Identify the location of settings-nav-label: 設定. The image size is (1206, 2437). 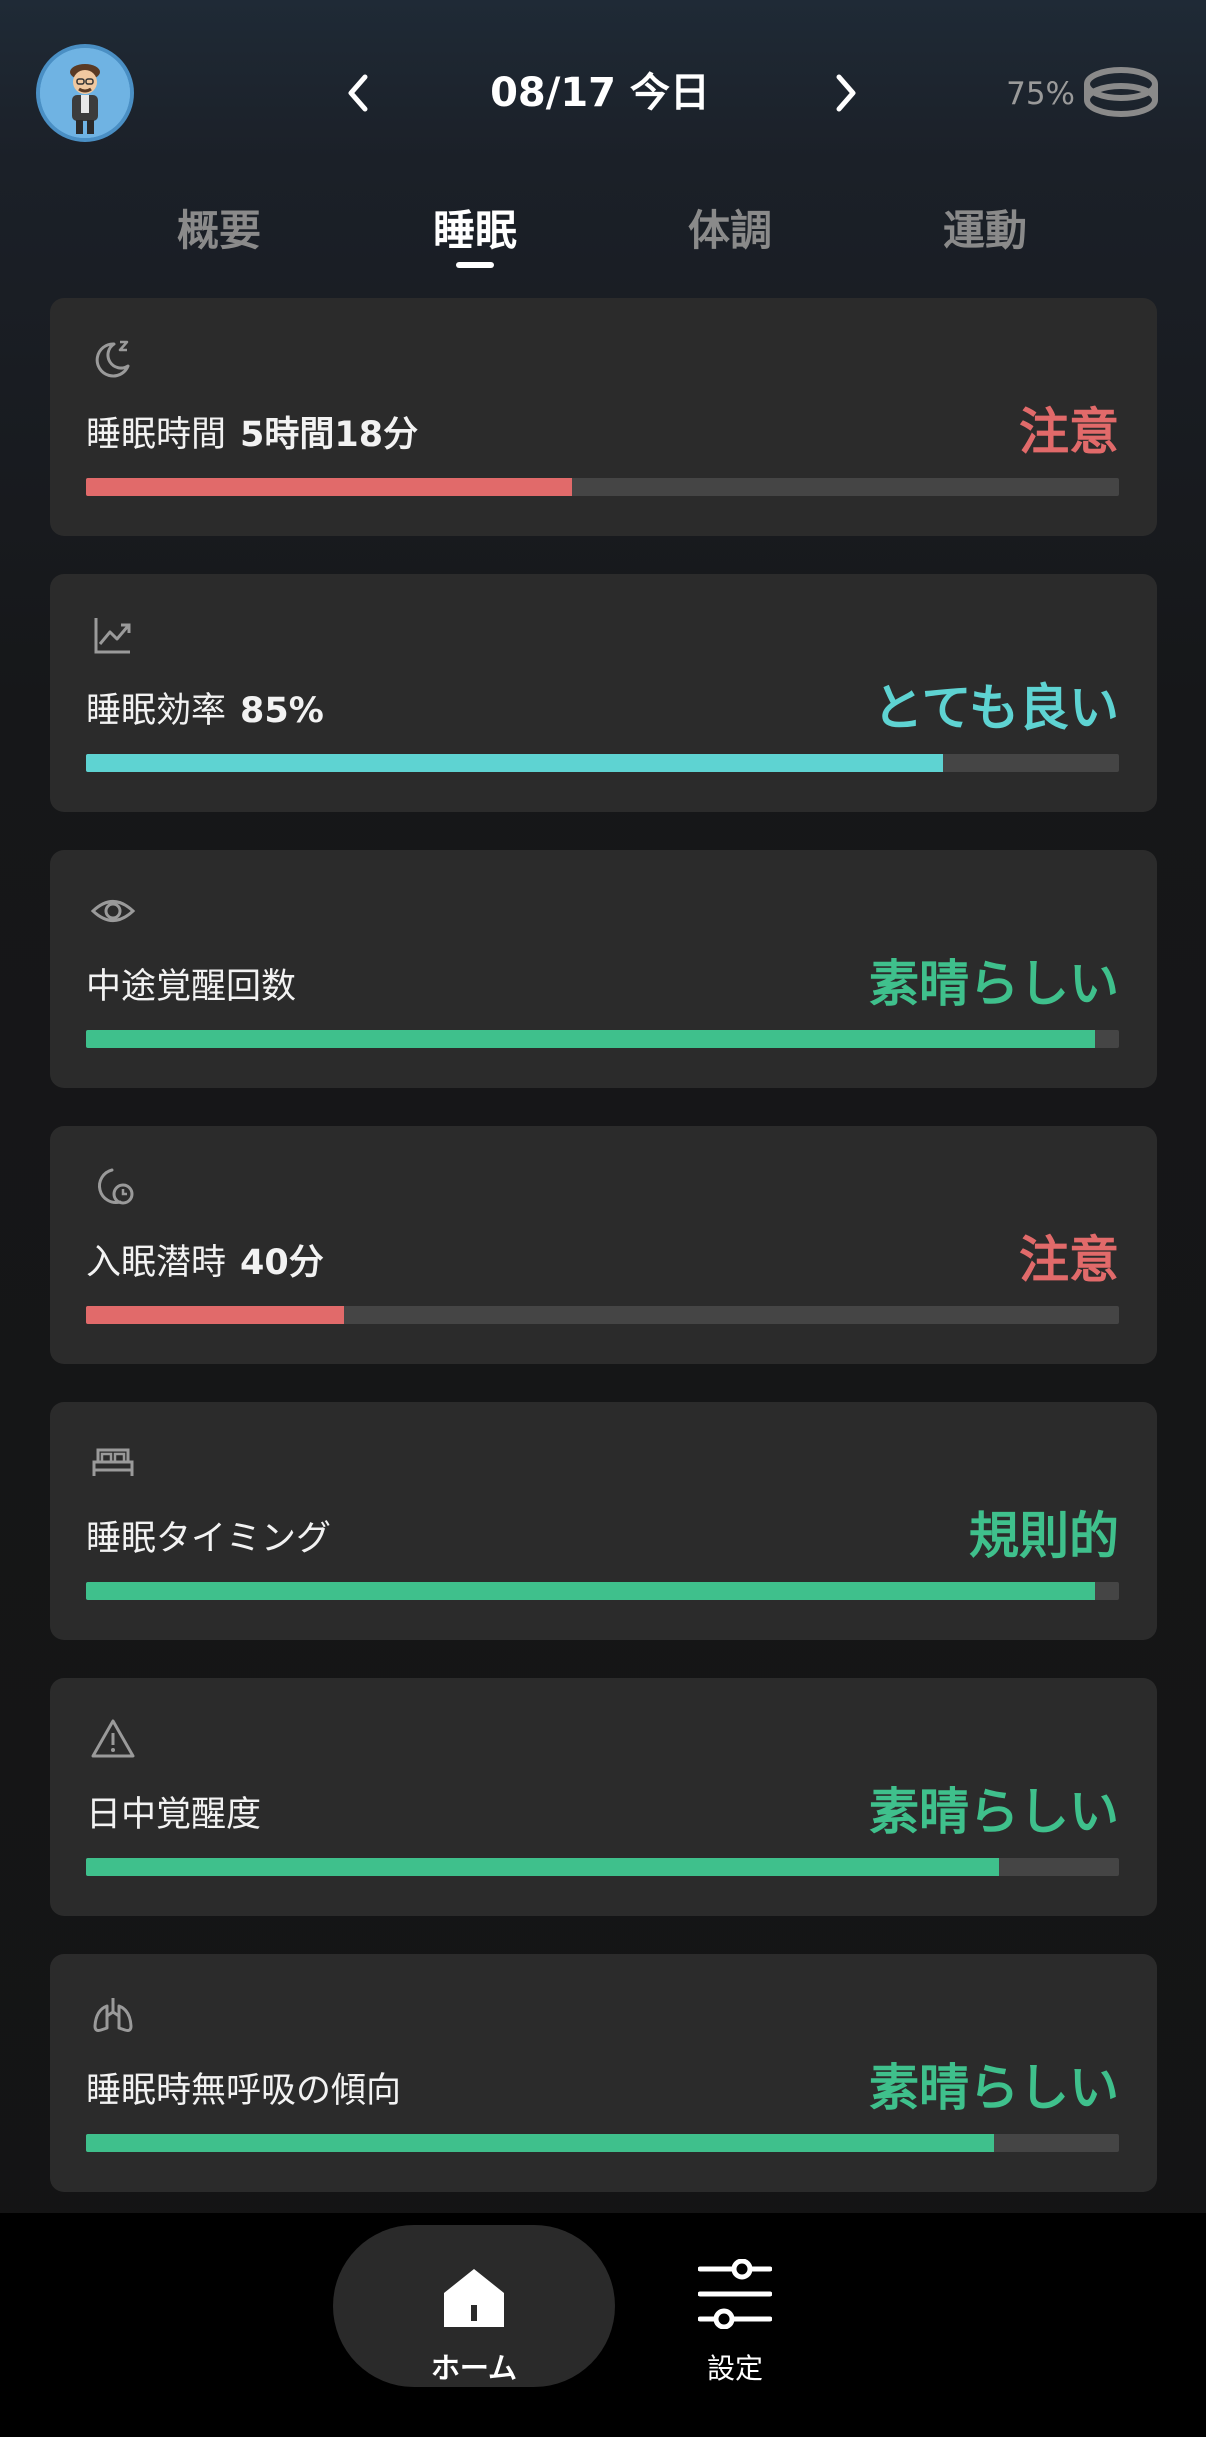
(734, 2368).